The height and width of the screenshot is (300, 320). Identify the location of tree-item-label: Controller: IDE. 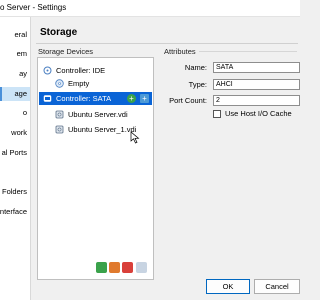
(81, 70).